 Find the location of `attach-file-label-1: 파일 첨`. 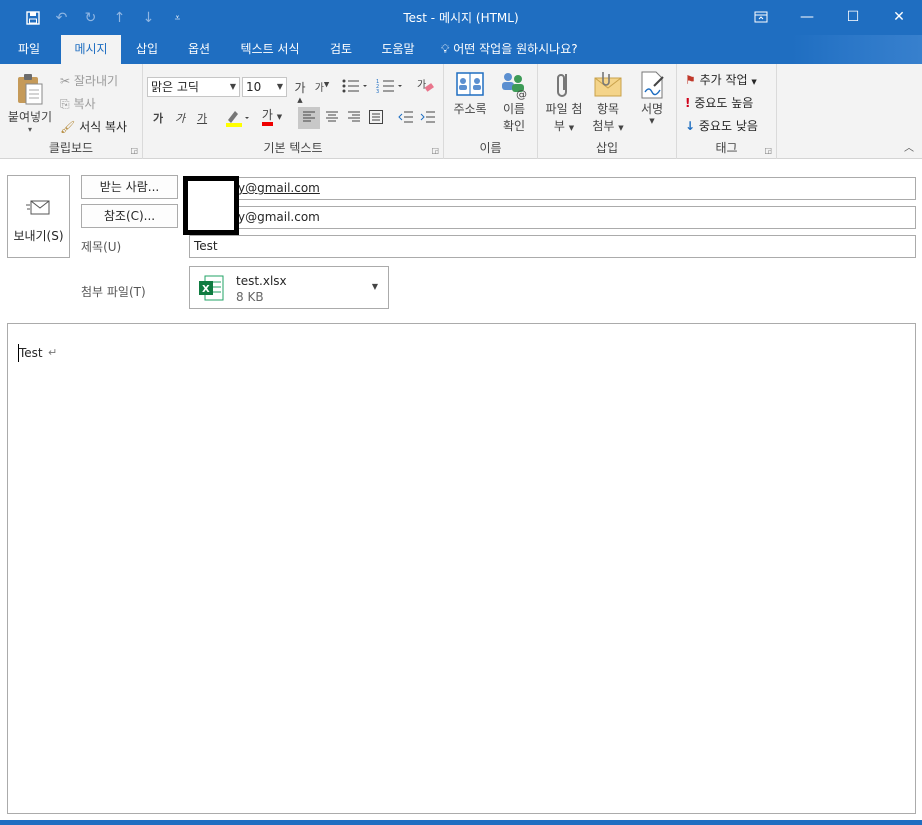

attach-file-label-1: 파일 첨 is located at coordinates (564, 109).